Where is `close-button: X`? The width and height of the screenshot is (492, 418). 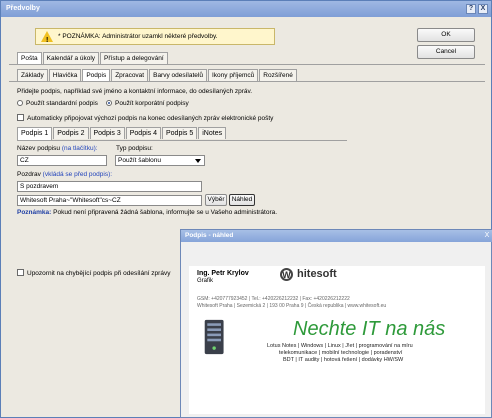 close-button: X is located at coordinates (483, 9).